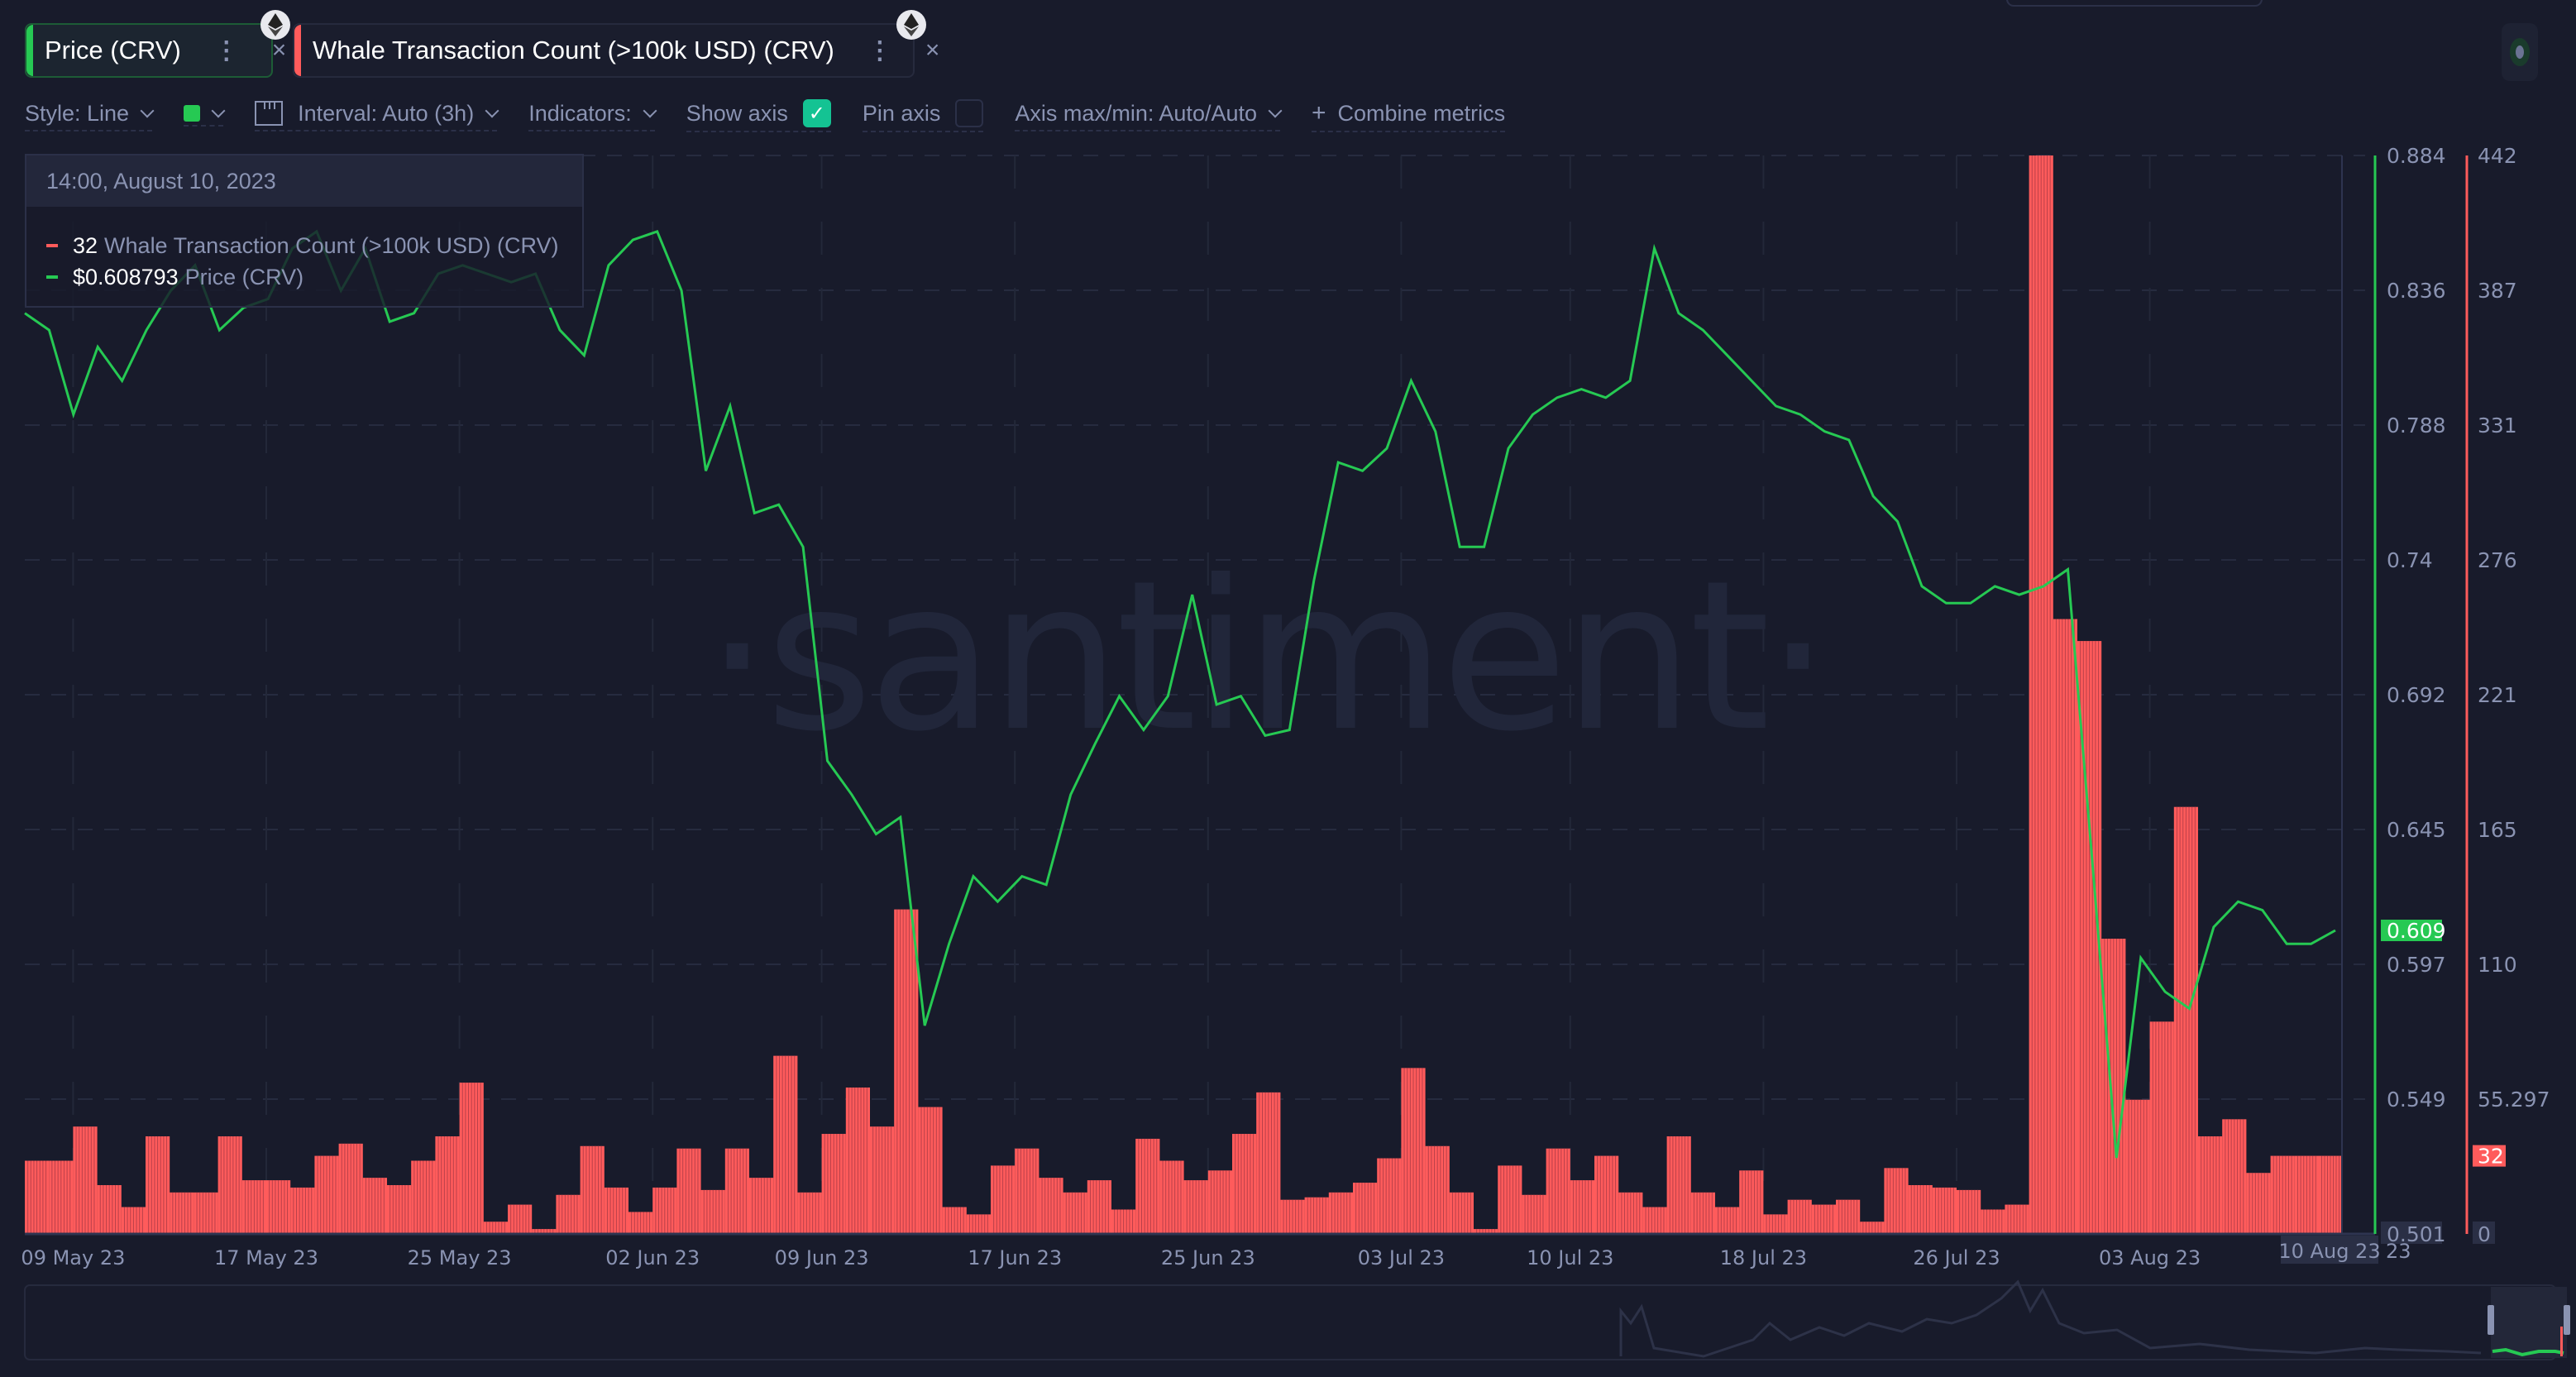 The image size is (2576, 1377). I want to click on tooltip-value: 32, so click(85, 245).